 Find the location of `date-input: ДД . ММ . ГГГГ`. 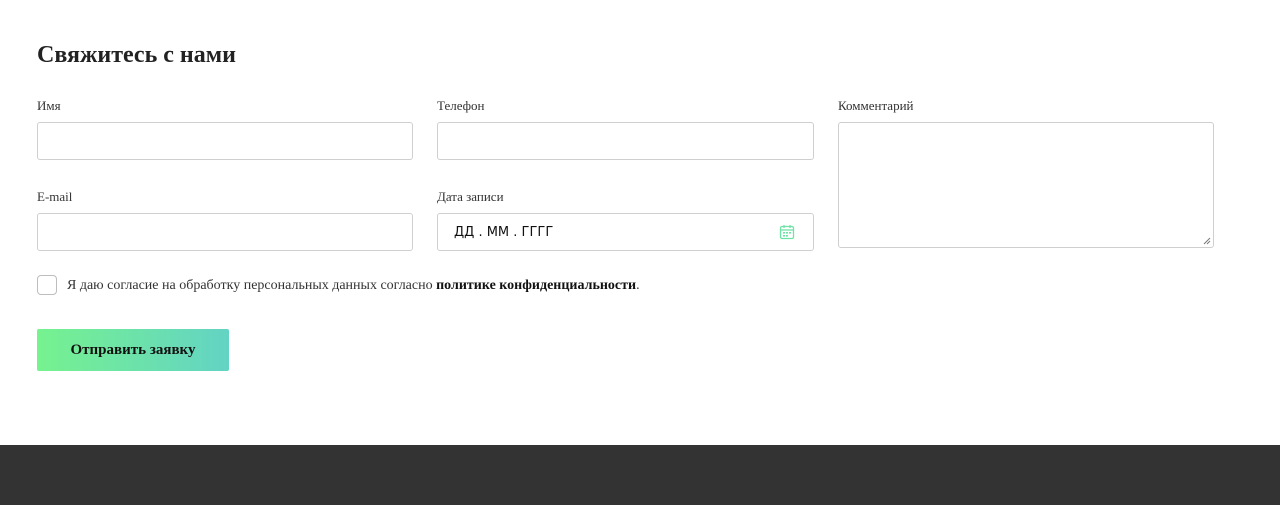

date-input: ДД . ММ . ГГГГ is located at coordinates (625, 232).